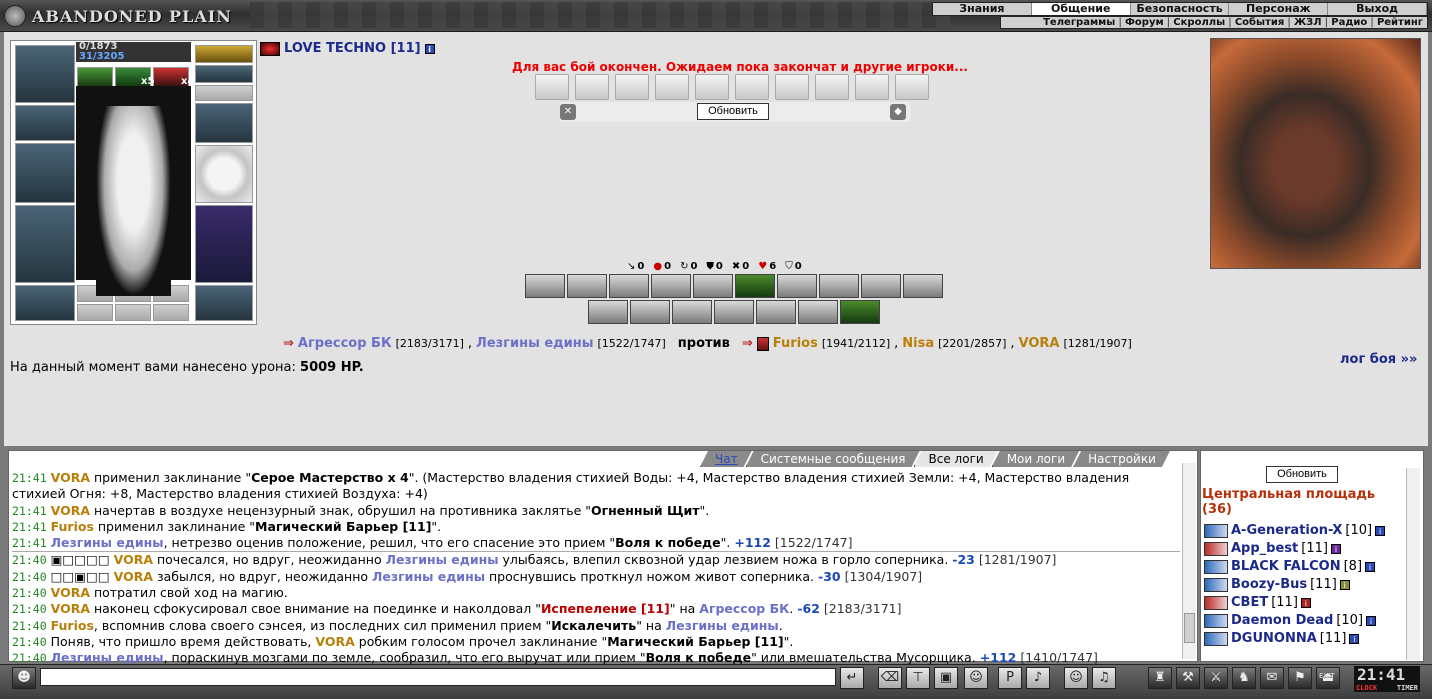 Image resolution: width=1432 pixels, height=699 pixels. I want to click on menu-4: Выход, so click(1377, 9).